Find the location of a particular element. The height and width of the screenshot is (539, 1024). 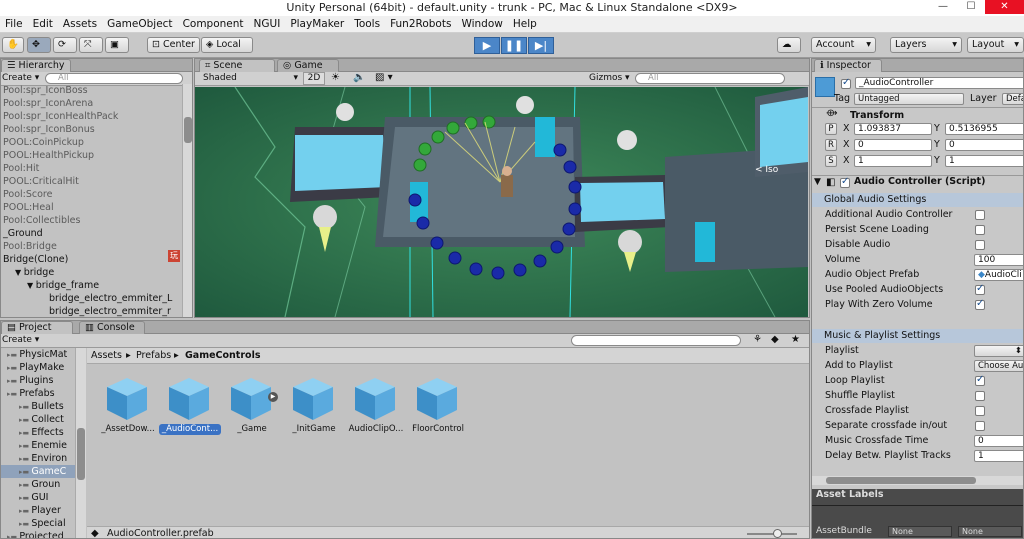

cloud-button: ☁ is located at coordinates (789, 45).